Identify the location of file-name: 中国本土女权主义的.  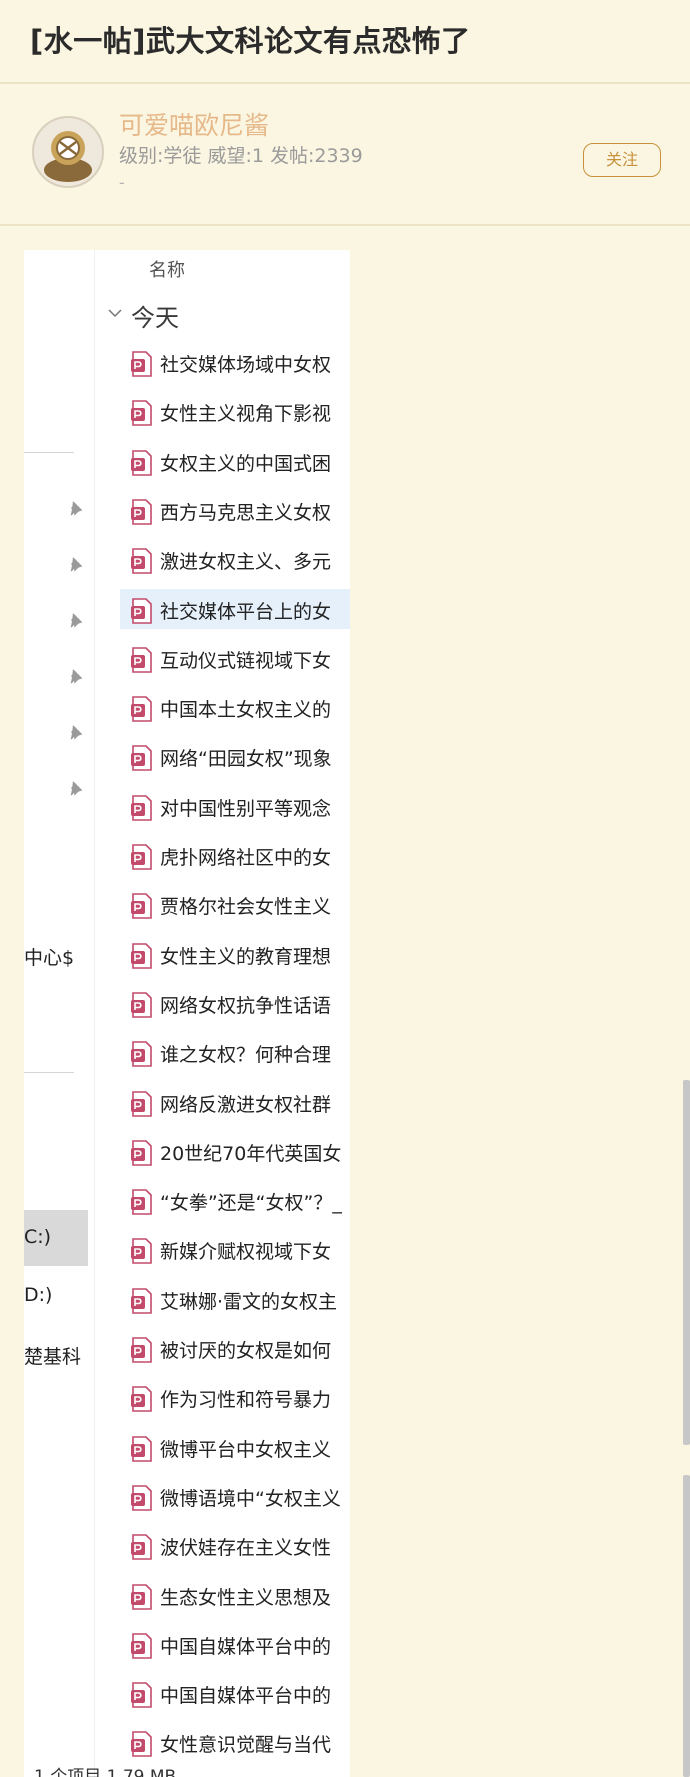
(246, 710).